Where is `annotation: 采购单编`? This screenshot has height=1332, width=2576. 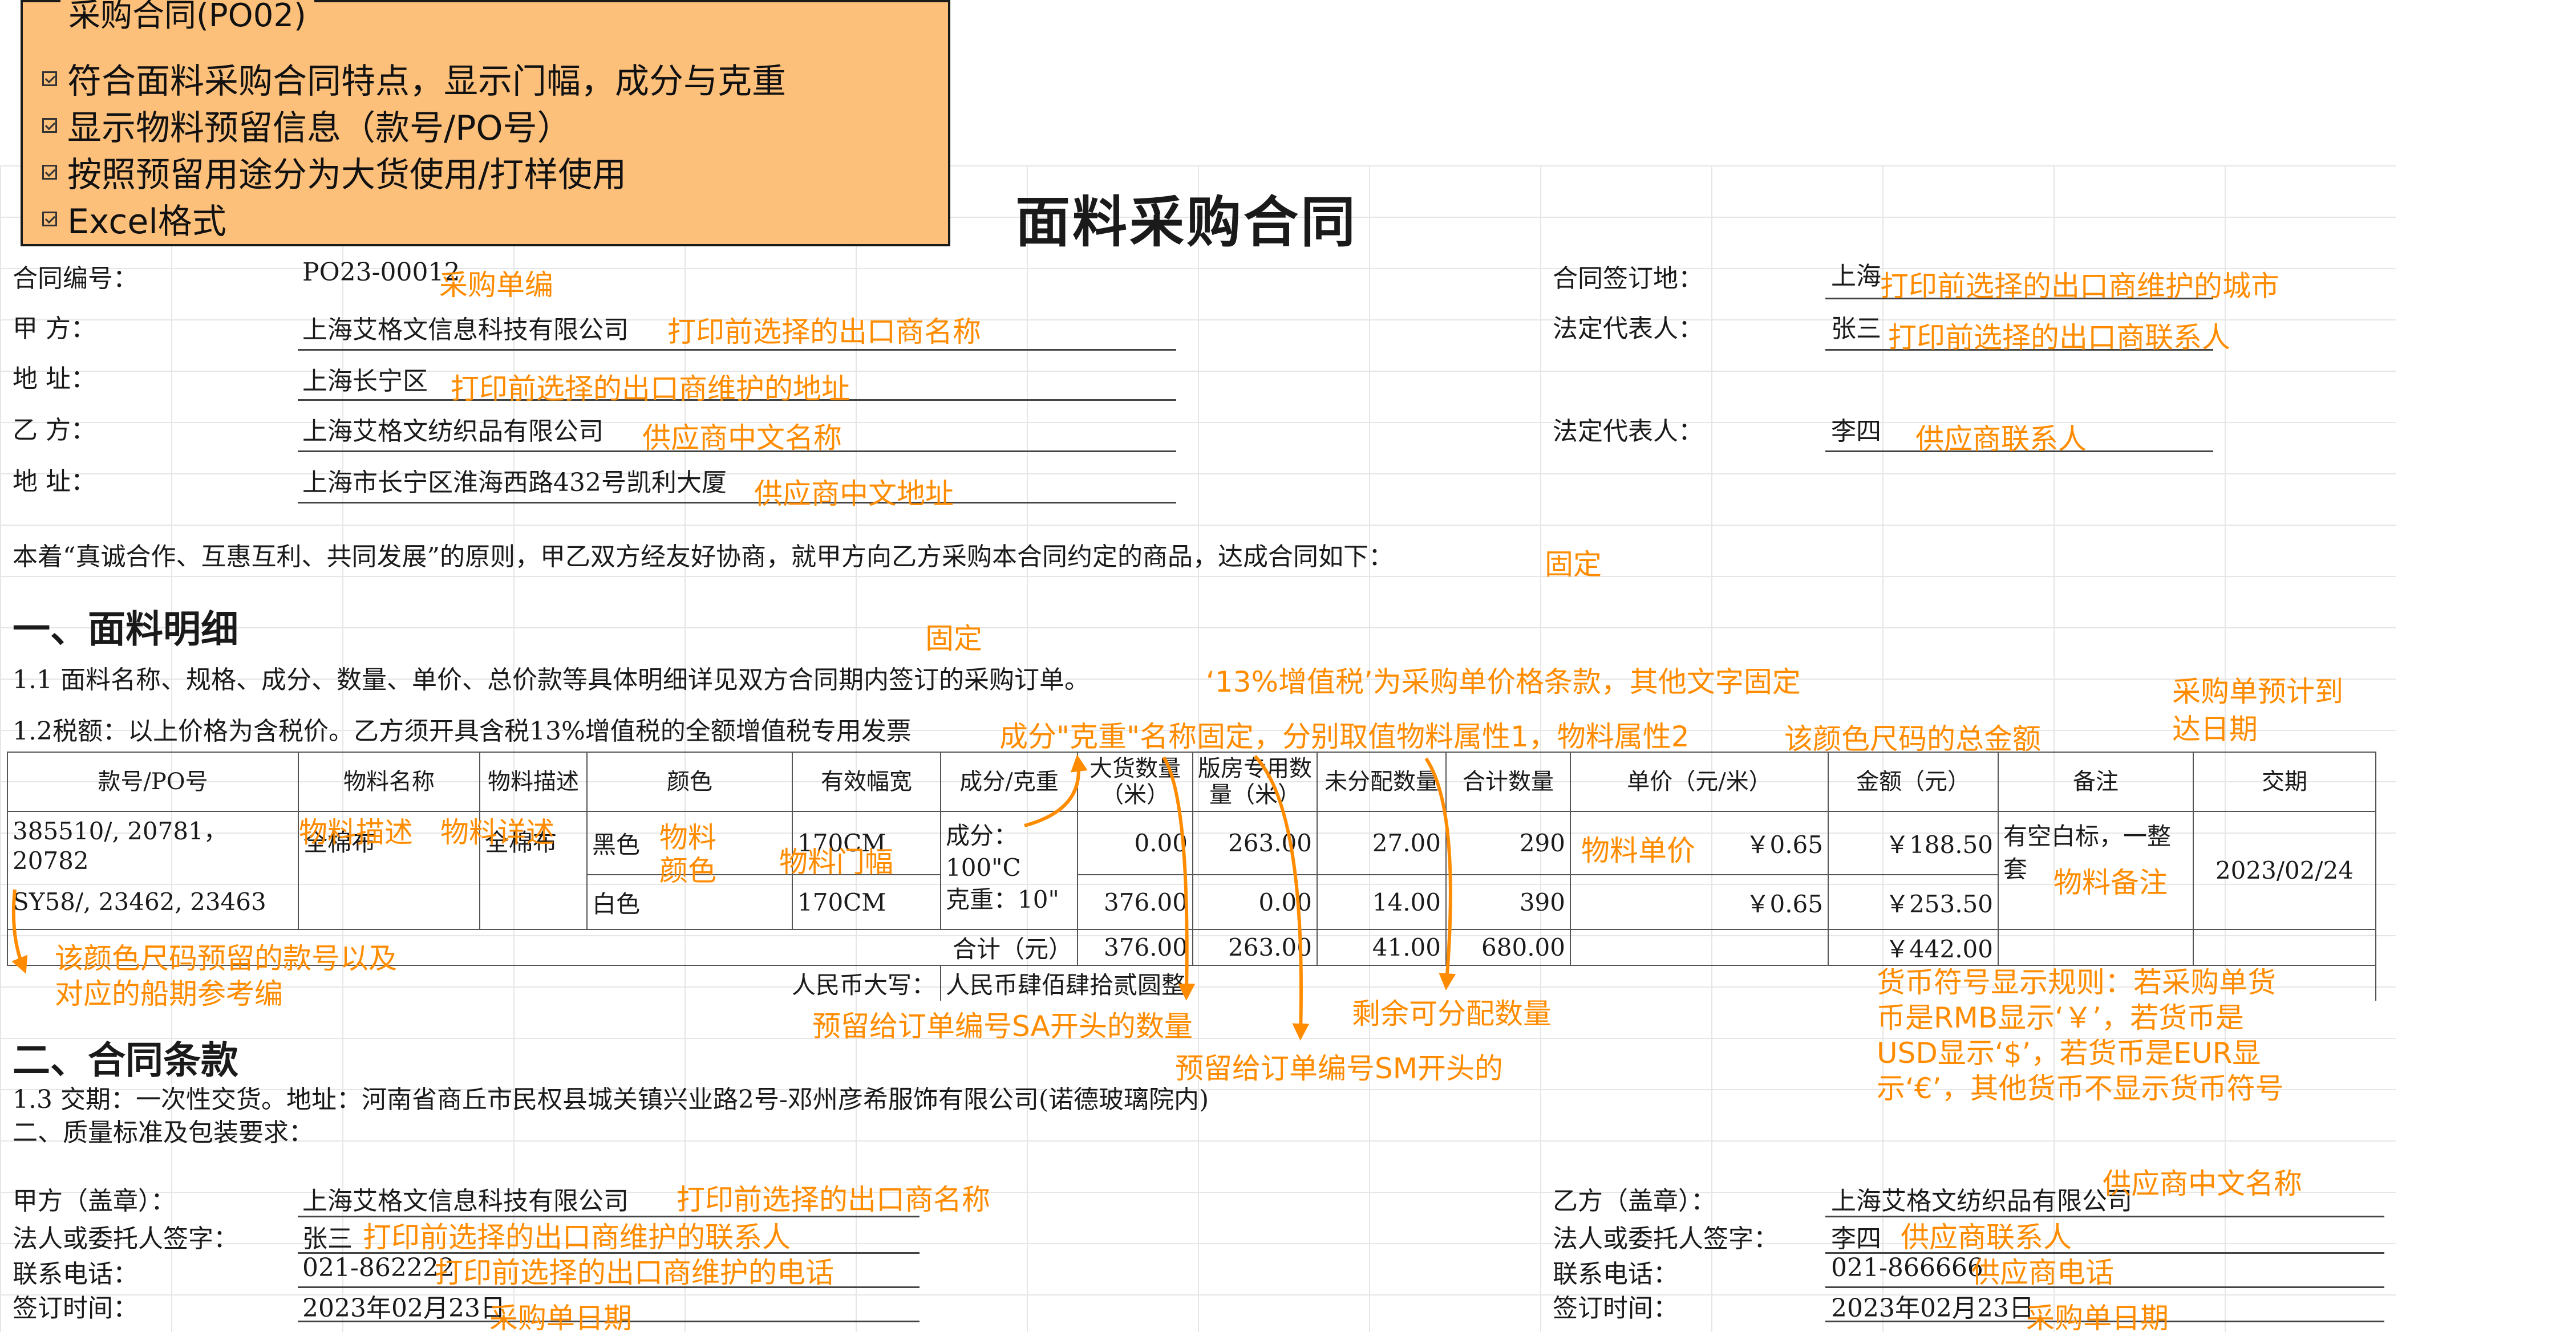 annotation: 采购单编 is located at coordinates (496, 285).